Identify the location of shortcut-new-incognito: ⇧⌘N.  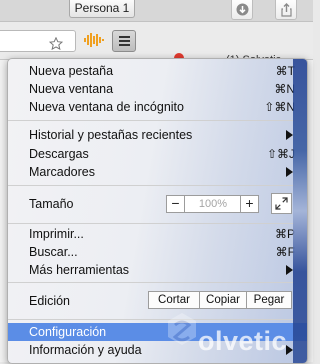
(279, 107).